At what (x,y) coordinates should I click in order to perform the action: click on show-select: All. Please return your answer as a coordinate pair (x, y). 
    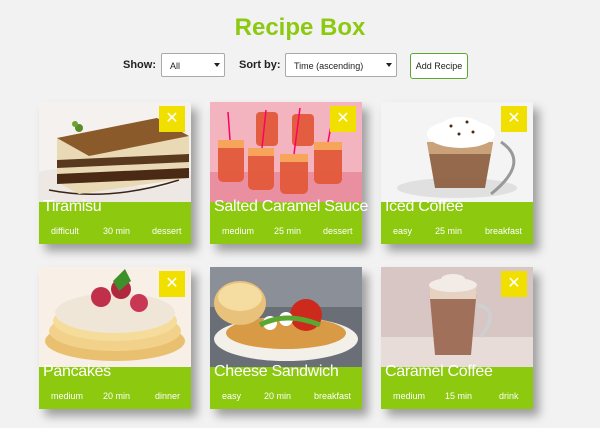
    Looking at the image, I should click on (193, 65).